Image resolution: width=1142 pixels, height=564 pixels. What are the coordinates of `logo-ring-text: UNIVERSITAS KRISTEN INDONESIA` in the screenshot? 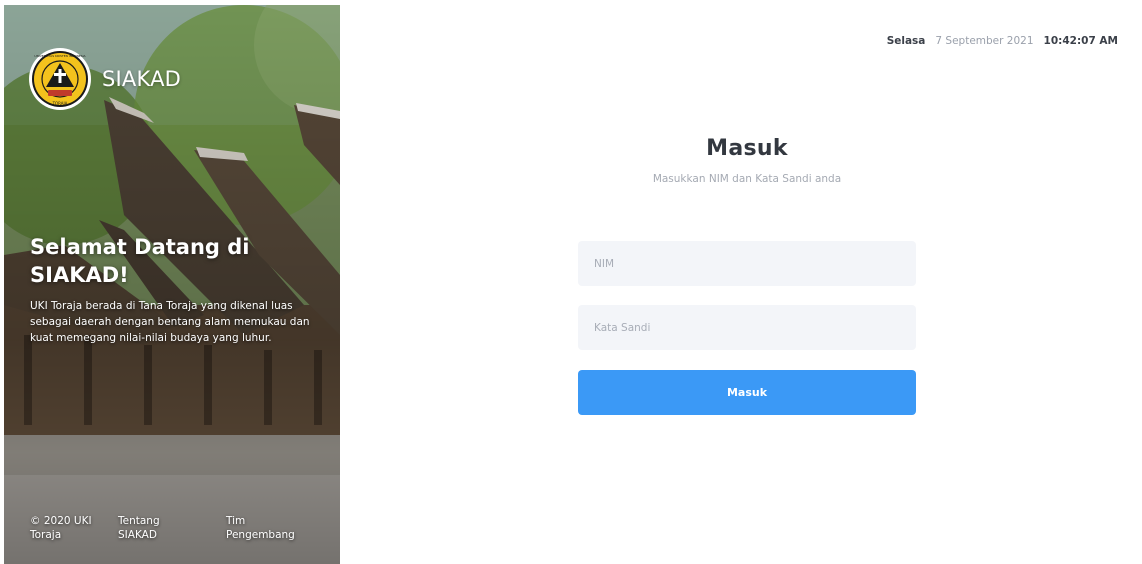 It's located at (60, 56).